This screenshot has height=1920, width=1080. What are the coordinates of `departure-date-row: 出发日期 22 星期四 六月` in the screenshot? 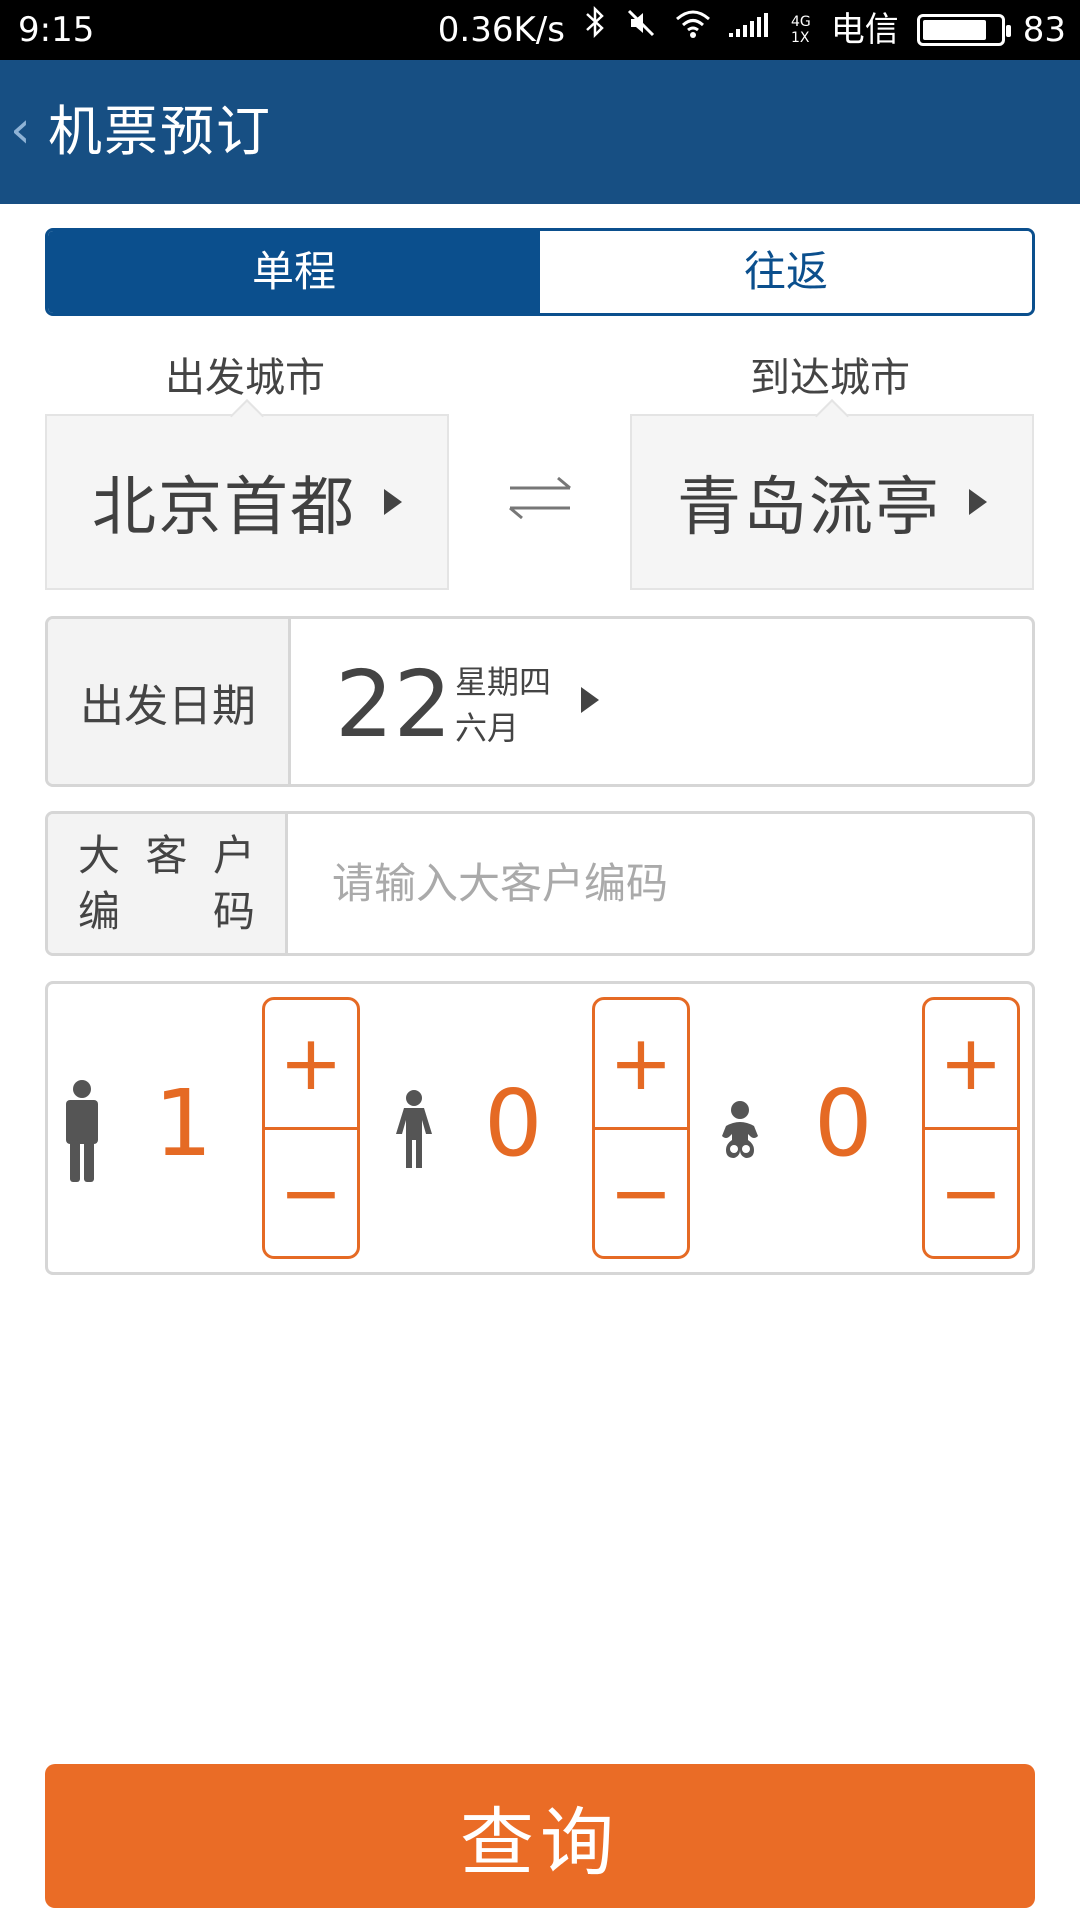 It's located at (540, 701).